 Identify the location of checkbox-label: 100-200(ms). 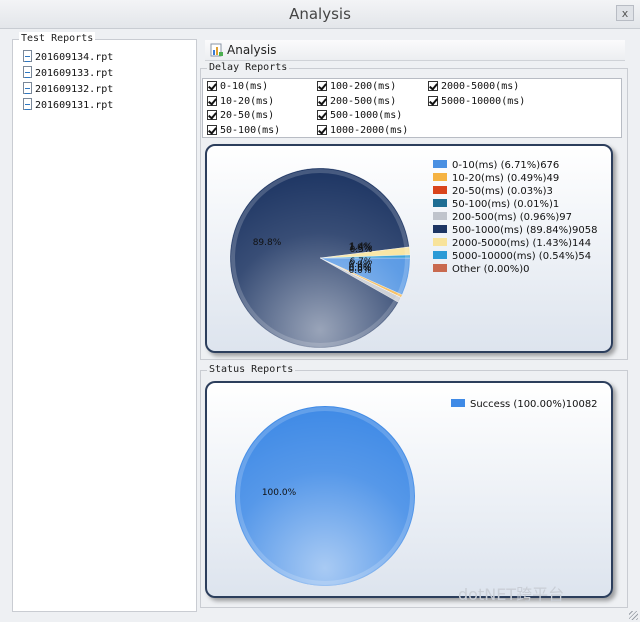
(363, 86).